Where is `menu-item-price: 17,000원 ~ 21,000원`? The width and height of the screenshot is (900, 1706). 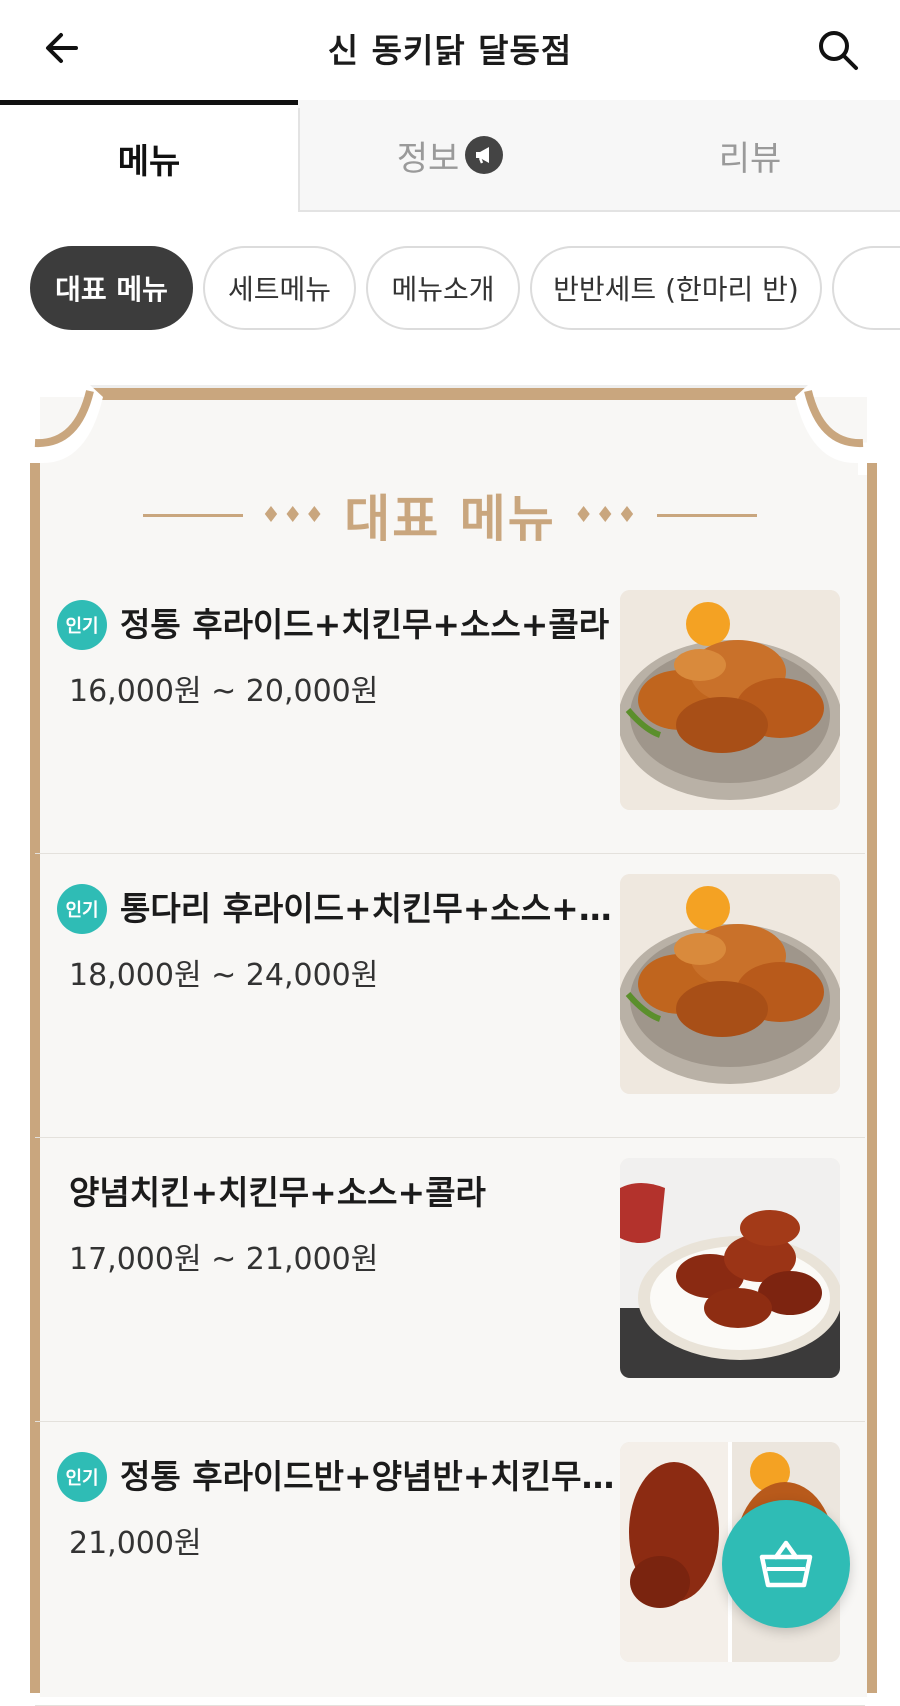
menu-item-price: 17,000원 ~ 21,000원 is located at coordinates (224, 1259).